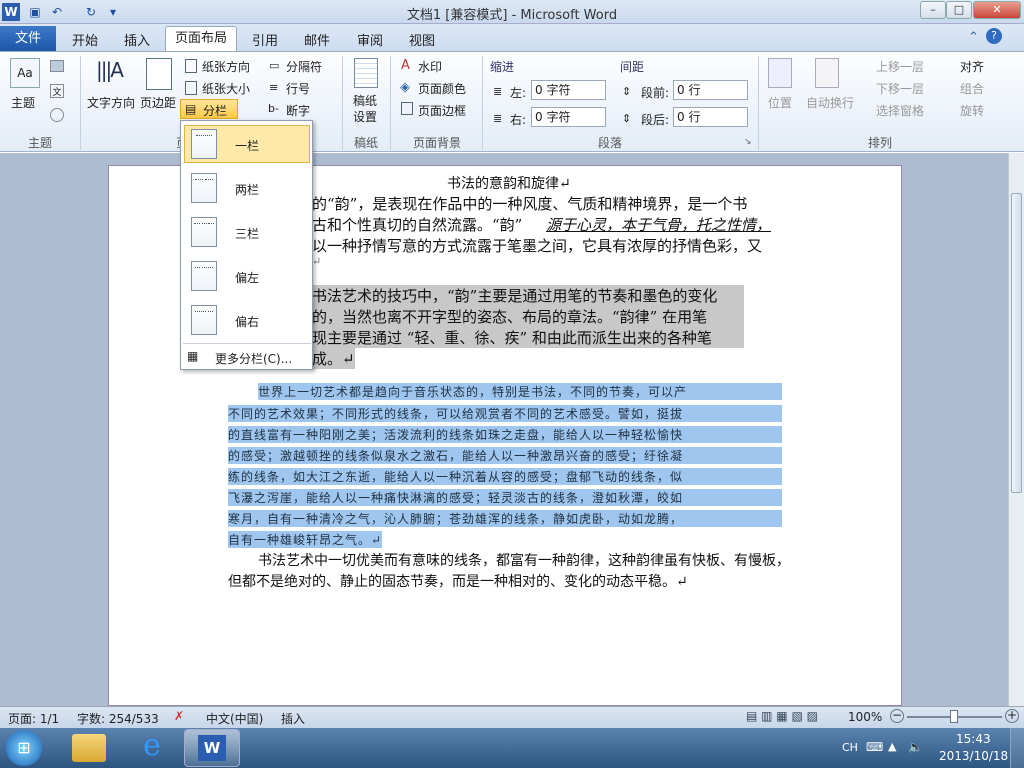 This screenshot has height=768, width=1024. I want to click on line-numbers-icon: ≡, so click(273, 87).